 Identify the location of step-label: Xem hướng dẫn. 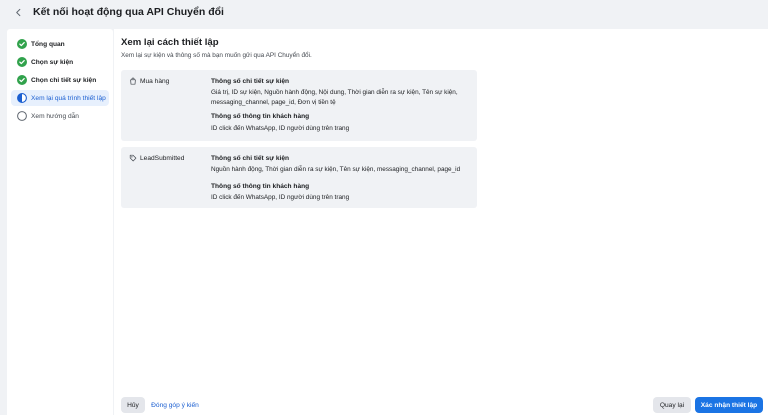
(55, 116).